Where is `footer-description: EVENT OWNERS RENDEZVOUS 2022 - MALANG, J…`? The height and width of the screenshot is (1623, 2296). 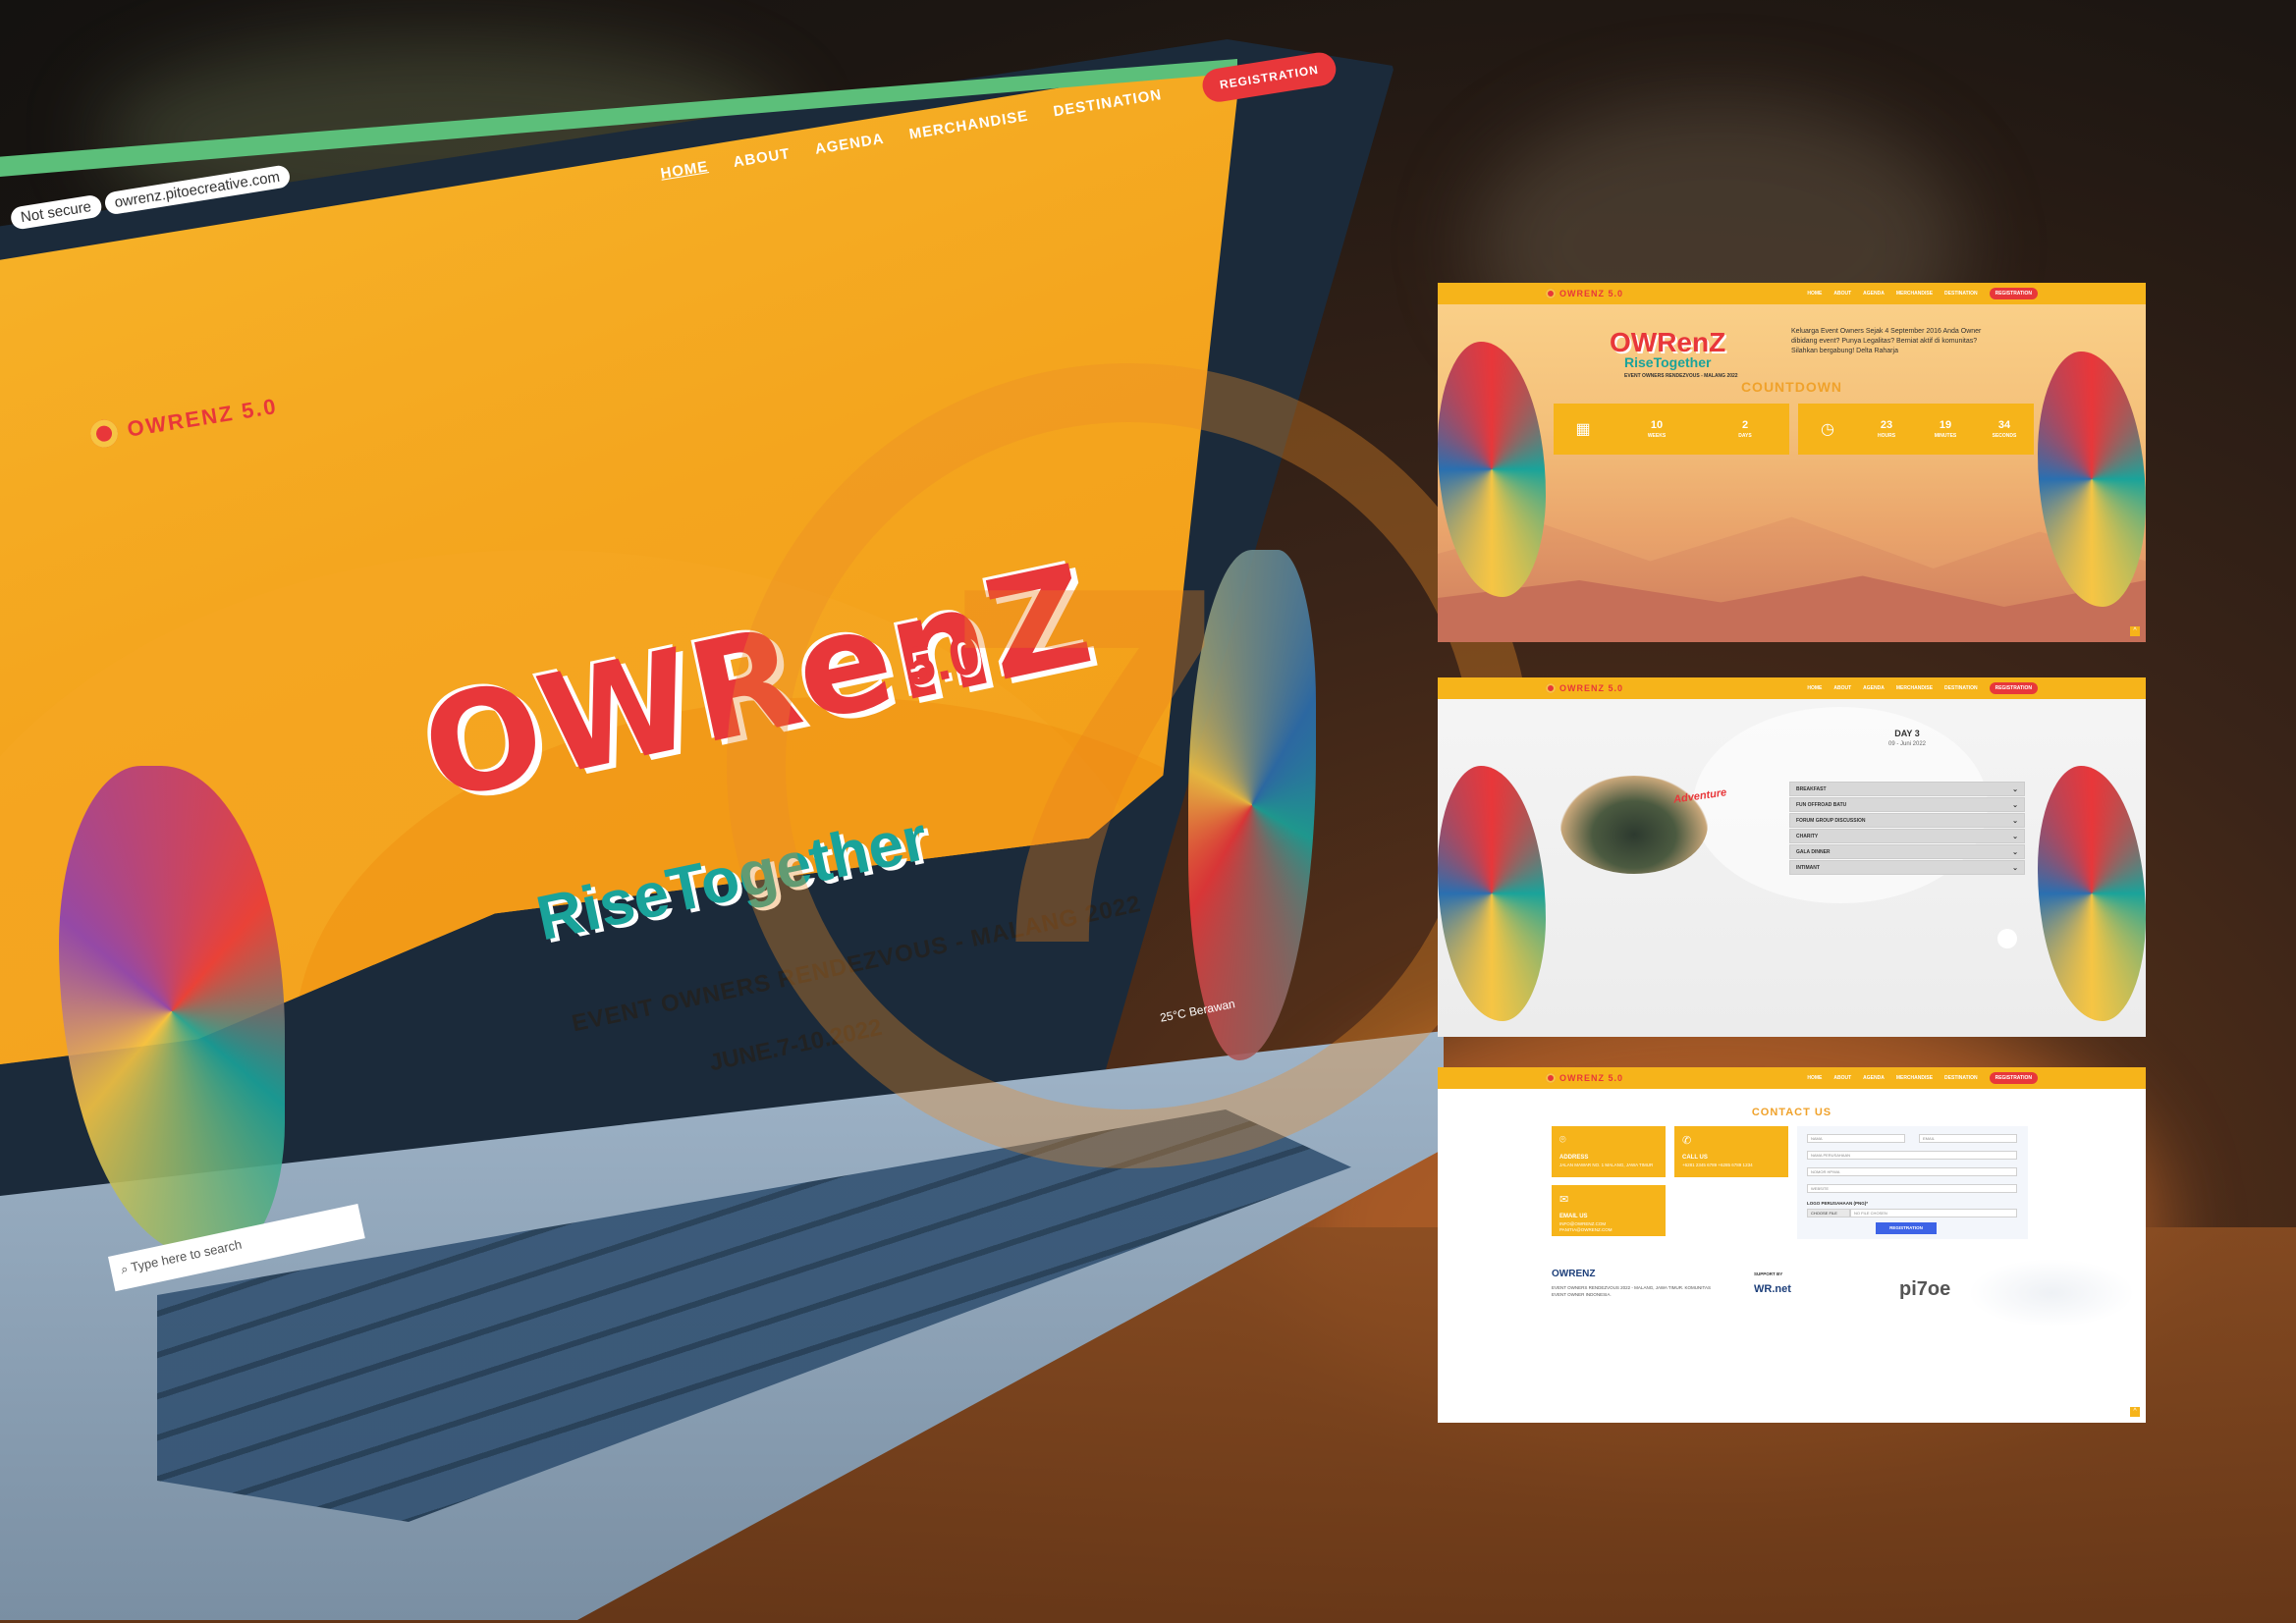 footer-description: EVENT OWNERS RENDEZVOUS 2022 - MALANG, J… is located at coordinates (1631, 1291).